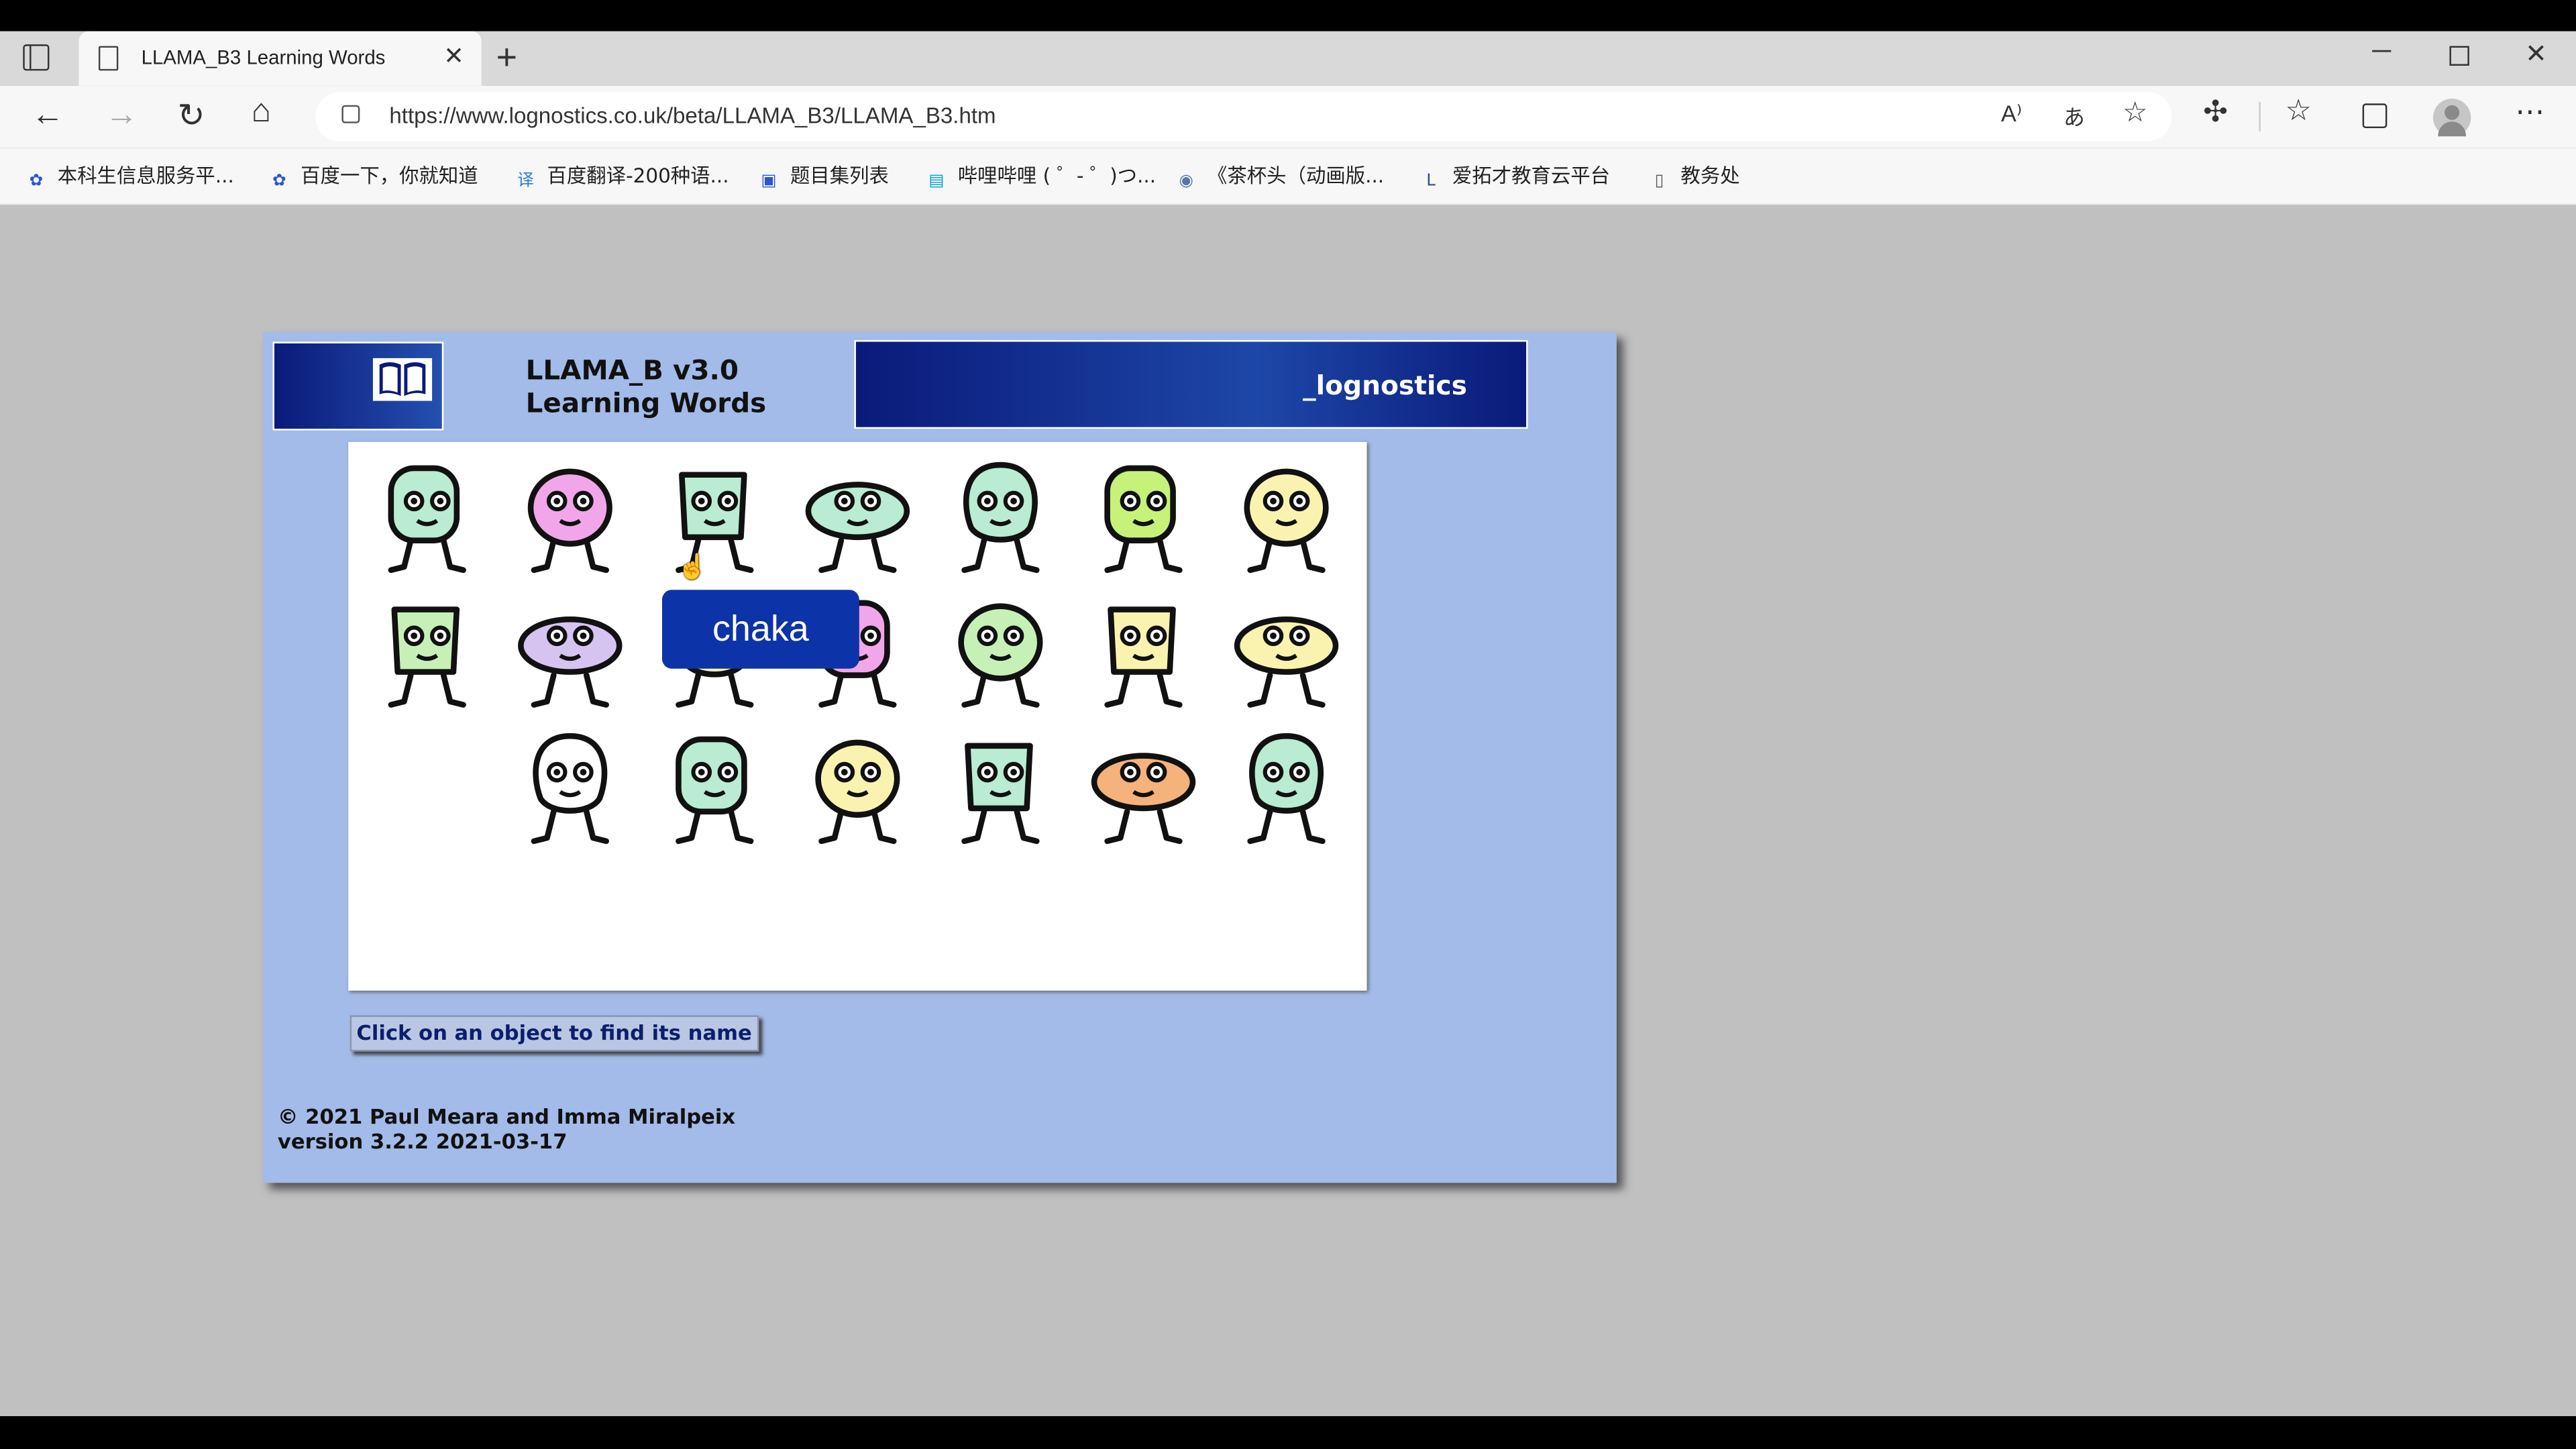 This screenshot has width=2576, height=1449. What do you see at coordinates (427, 517) in the screenshot?
I see `cat-creature` at bounding box center [427, 517].